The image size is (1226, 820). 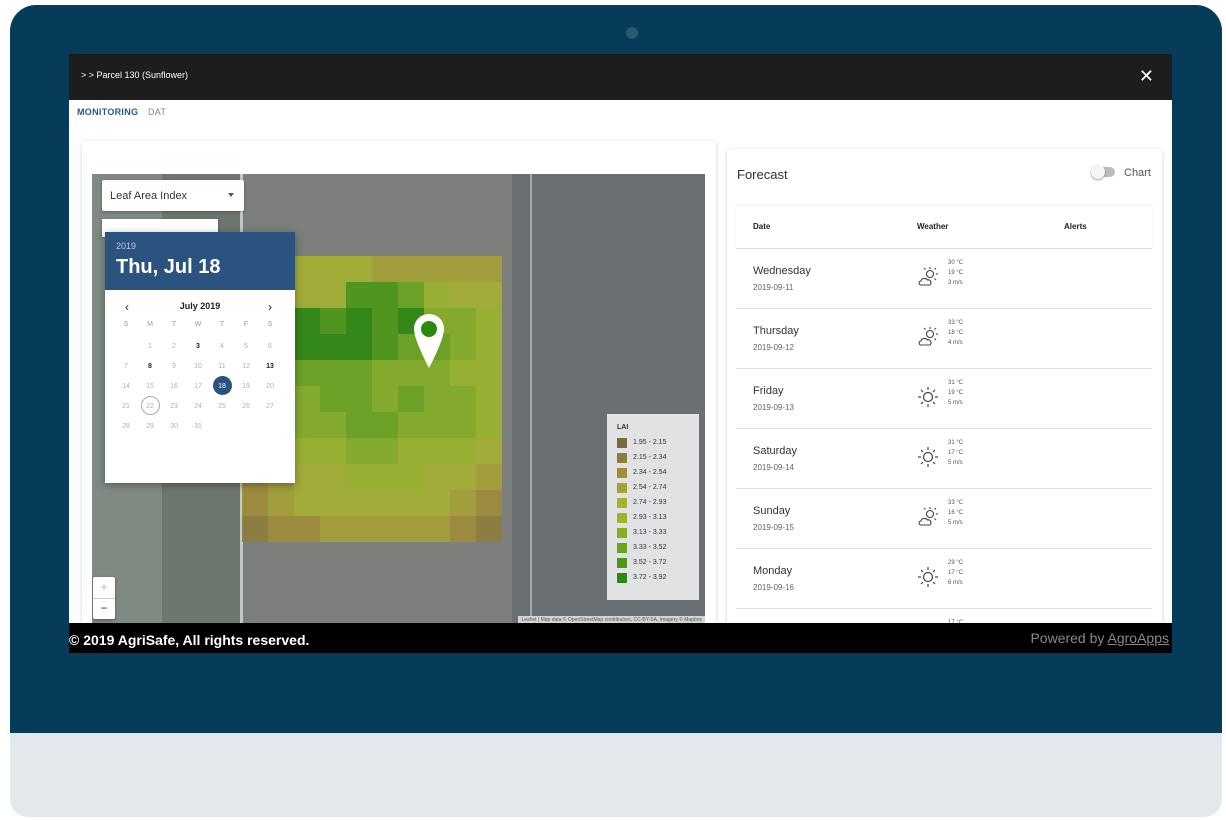 What do you see at coordinates (198, 387) in the screenshot?
I see `calendar-day: 17` at bounding box center [198, 387].